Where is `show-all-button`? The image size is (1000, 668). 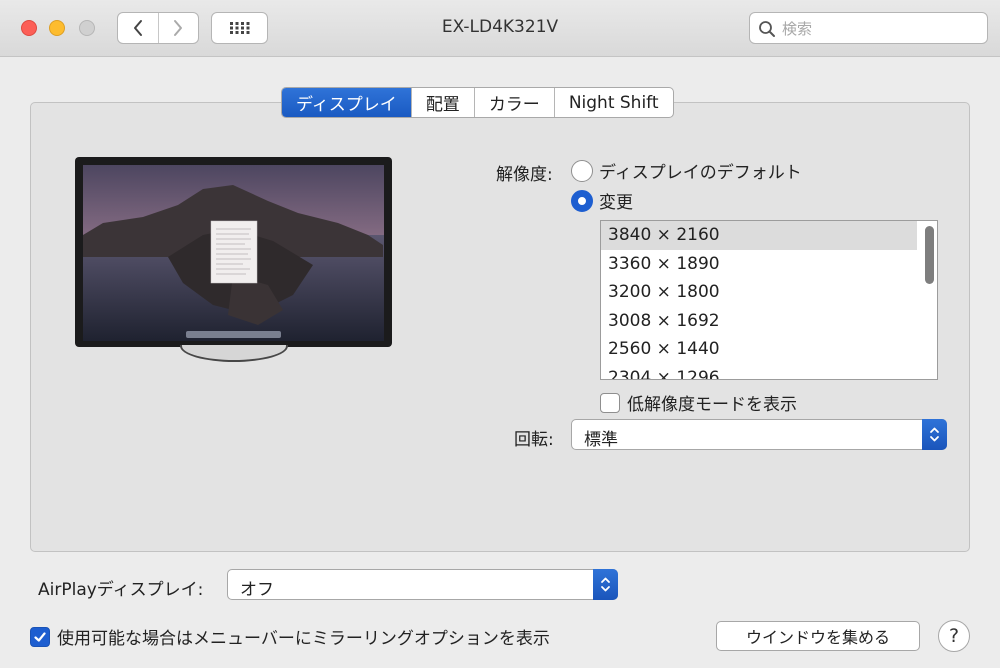
show-all-button is located at coordinates (239, 28).